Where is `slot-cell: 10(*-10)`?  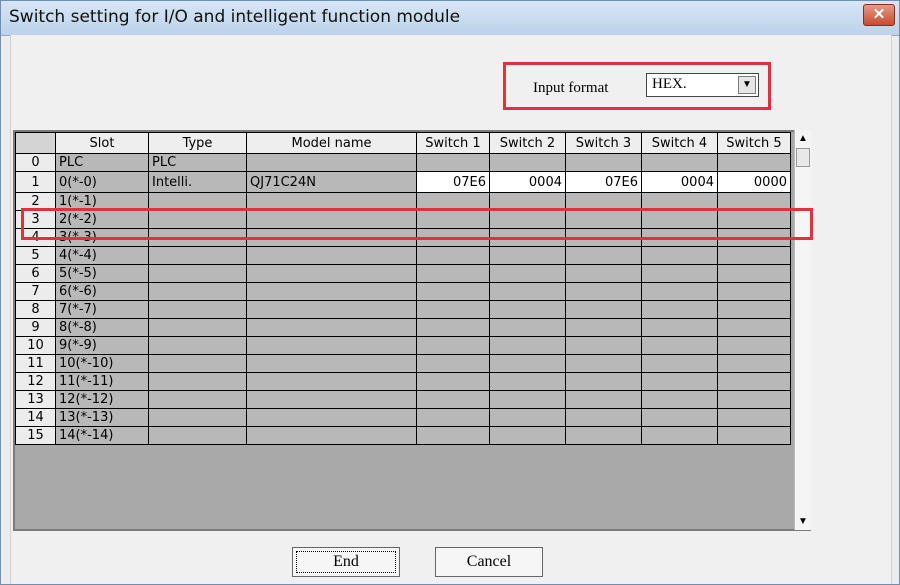 slot-cell: 10(*-10) is located at coordinates (102, 363).